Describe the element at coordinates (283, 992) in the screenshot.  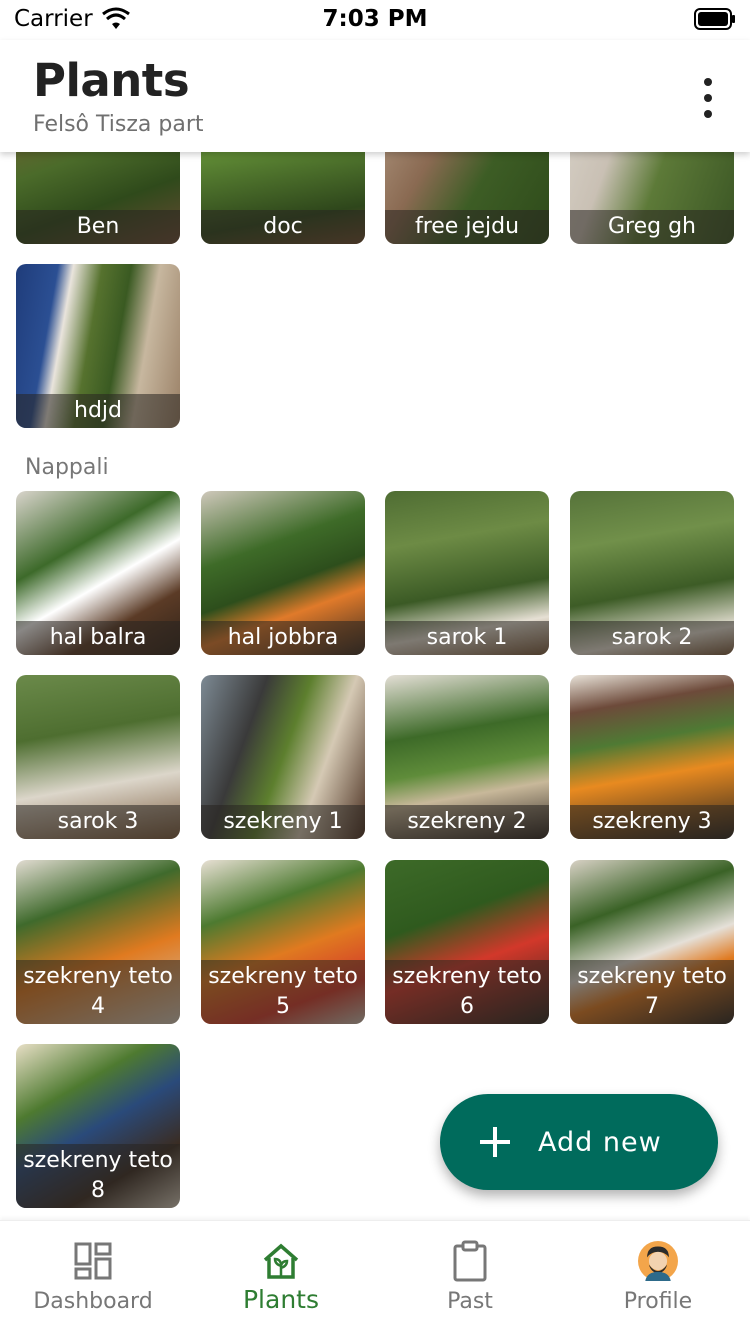
I see `plant-card-label: szekreny teto 5` at that location.